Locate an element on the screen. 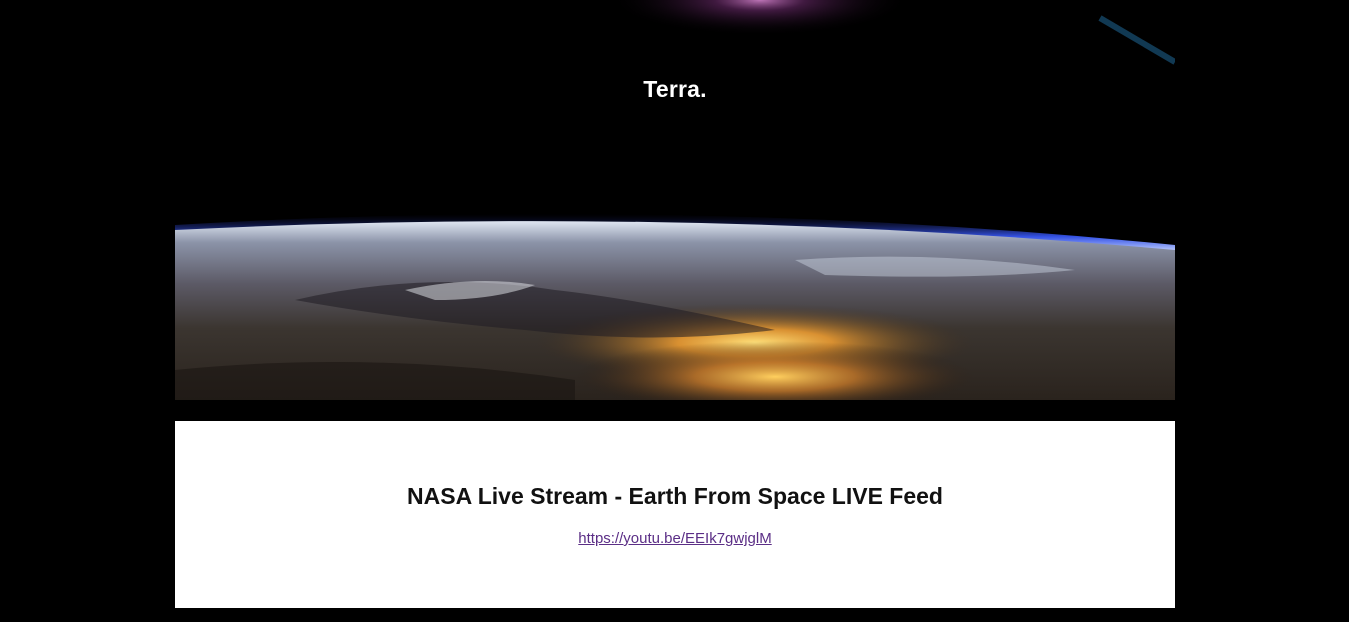 This screenshot has height=622, width=1349. post-link-wrapper: https://youtu.be/EEIk7gwjglM is located at coordinates (675, 538).